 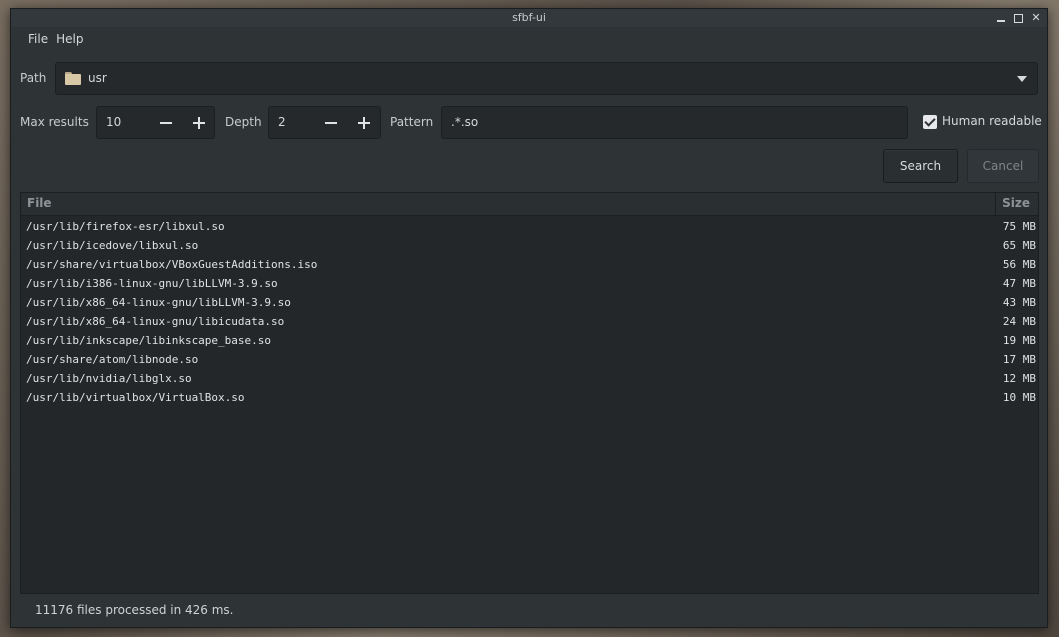 What do you see at coordinates (412, 122) in the screenshot?
I see `pattern-label: Pattern` at bounding box center [412, 122].